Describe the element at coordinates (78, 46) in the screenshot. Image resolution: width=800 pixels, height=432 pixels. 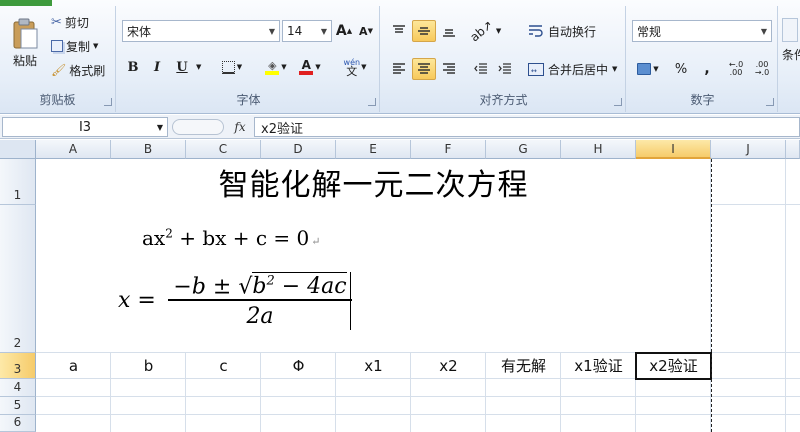
I see `copy-label: 复制` at that location.